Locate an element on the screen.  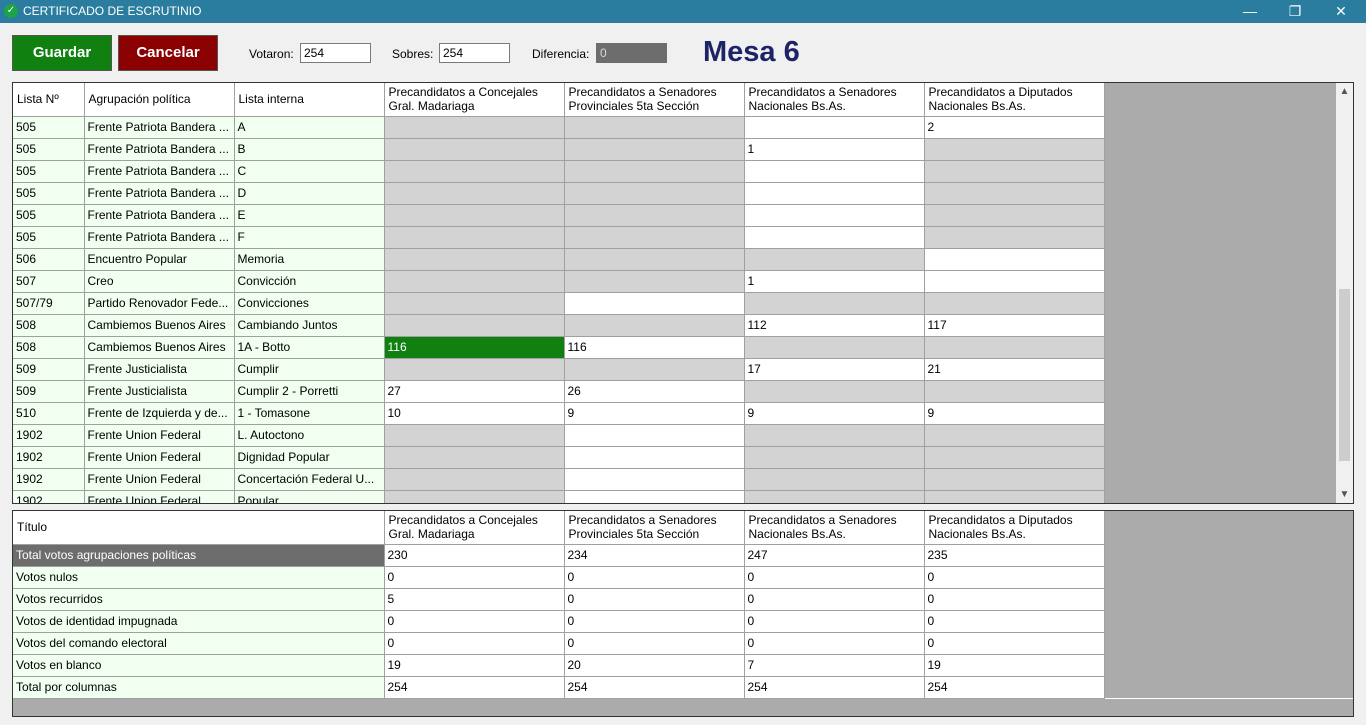
vote-cell: 21 is located at coordinates (1014, 369).